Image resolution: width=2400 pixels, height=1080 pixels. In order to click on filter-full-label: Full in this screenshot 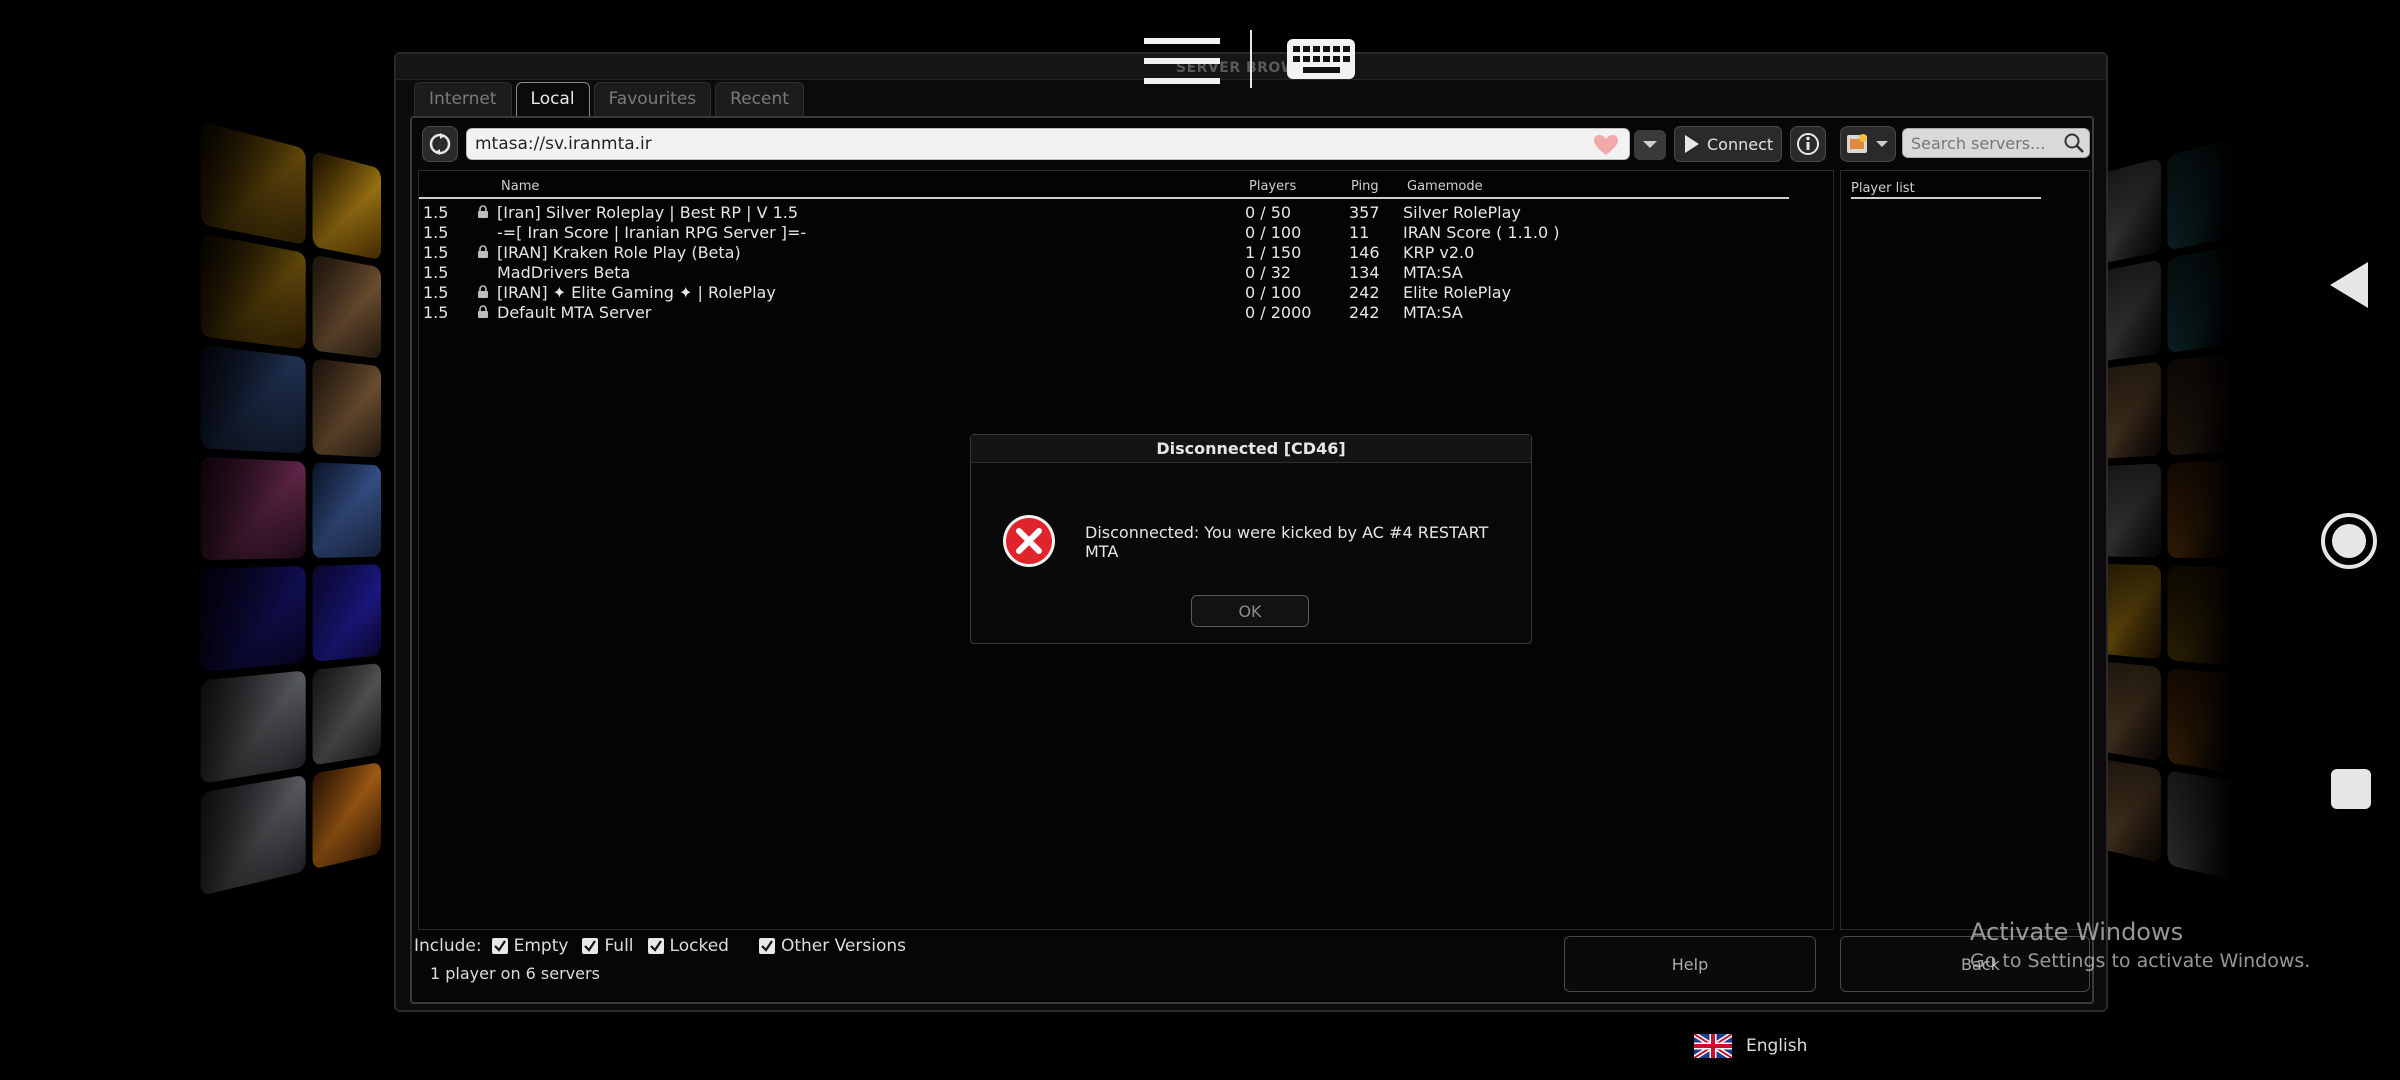, I will do `click(618, 946)`.